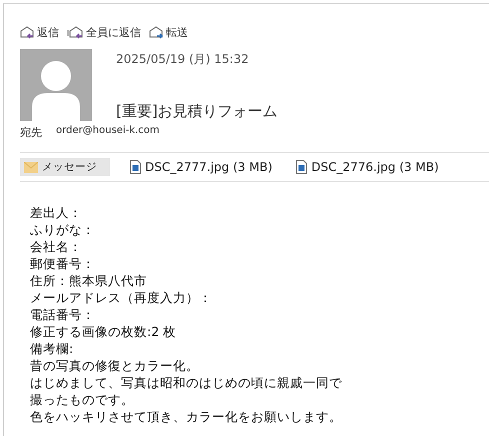  Describe the element at coordinates (104, 331) in the screenshot. I see `body-line: 修正する画像の枚数:2 枚` at that location.